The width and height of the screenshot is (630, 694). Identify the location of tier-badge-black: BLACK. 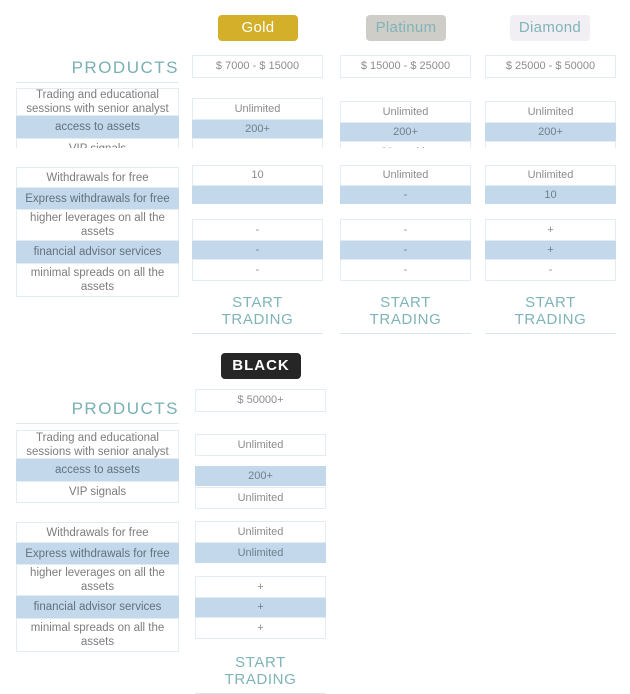
(261, 366).